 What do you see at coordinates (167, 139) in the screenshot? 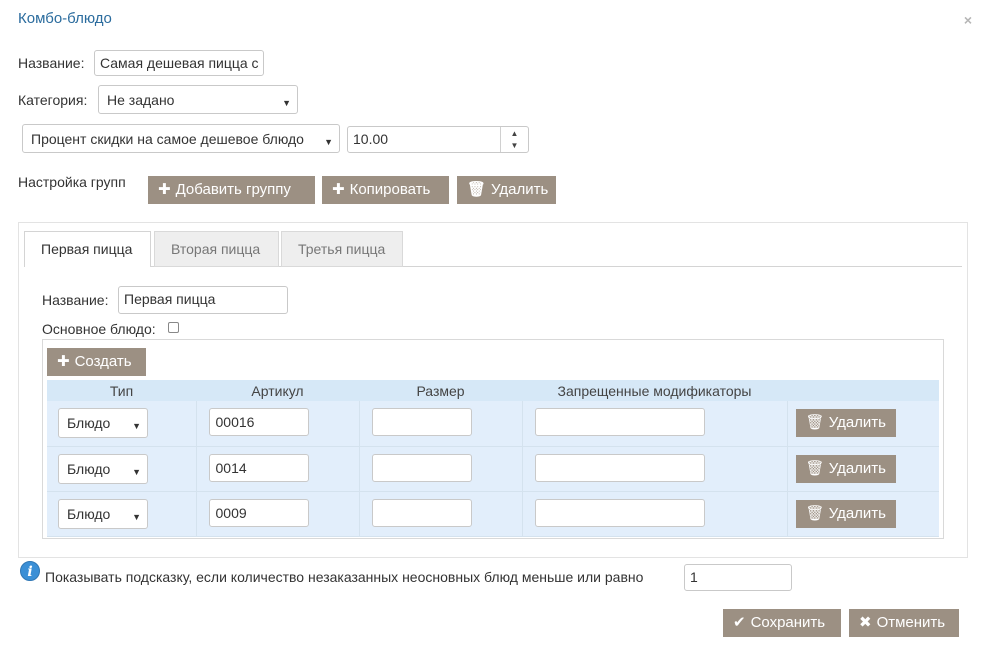
I see `discount-type-value: Процент скидки на самое дешевое блюдо` at bounding box center [167, 139].